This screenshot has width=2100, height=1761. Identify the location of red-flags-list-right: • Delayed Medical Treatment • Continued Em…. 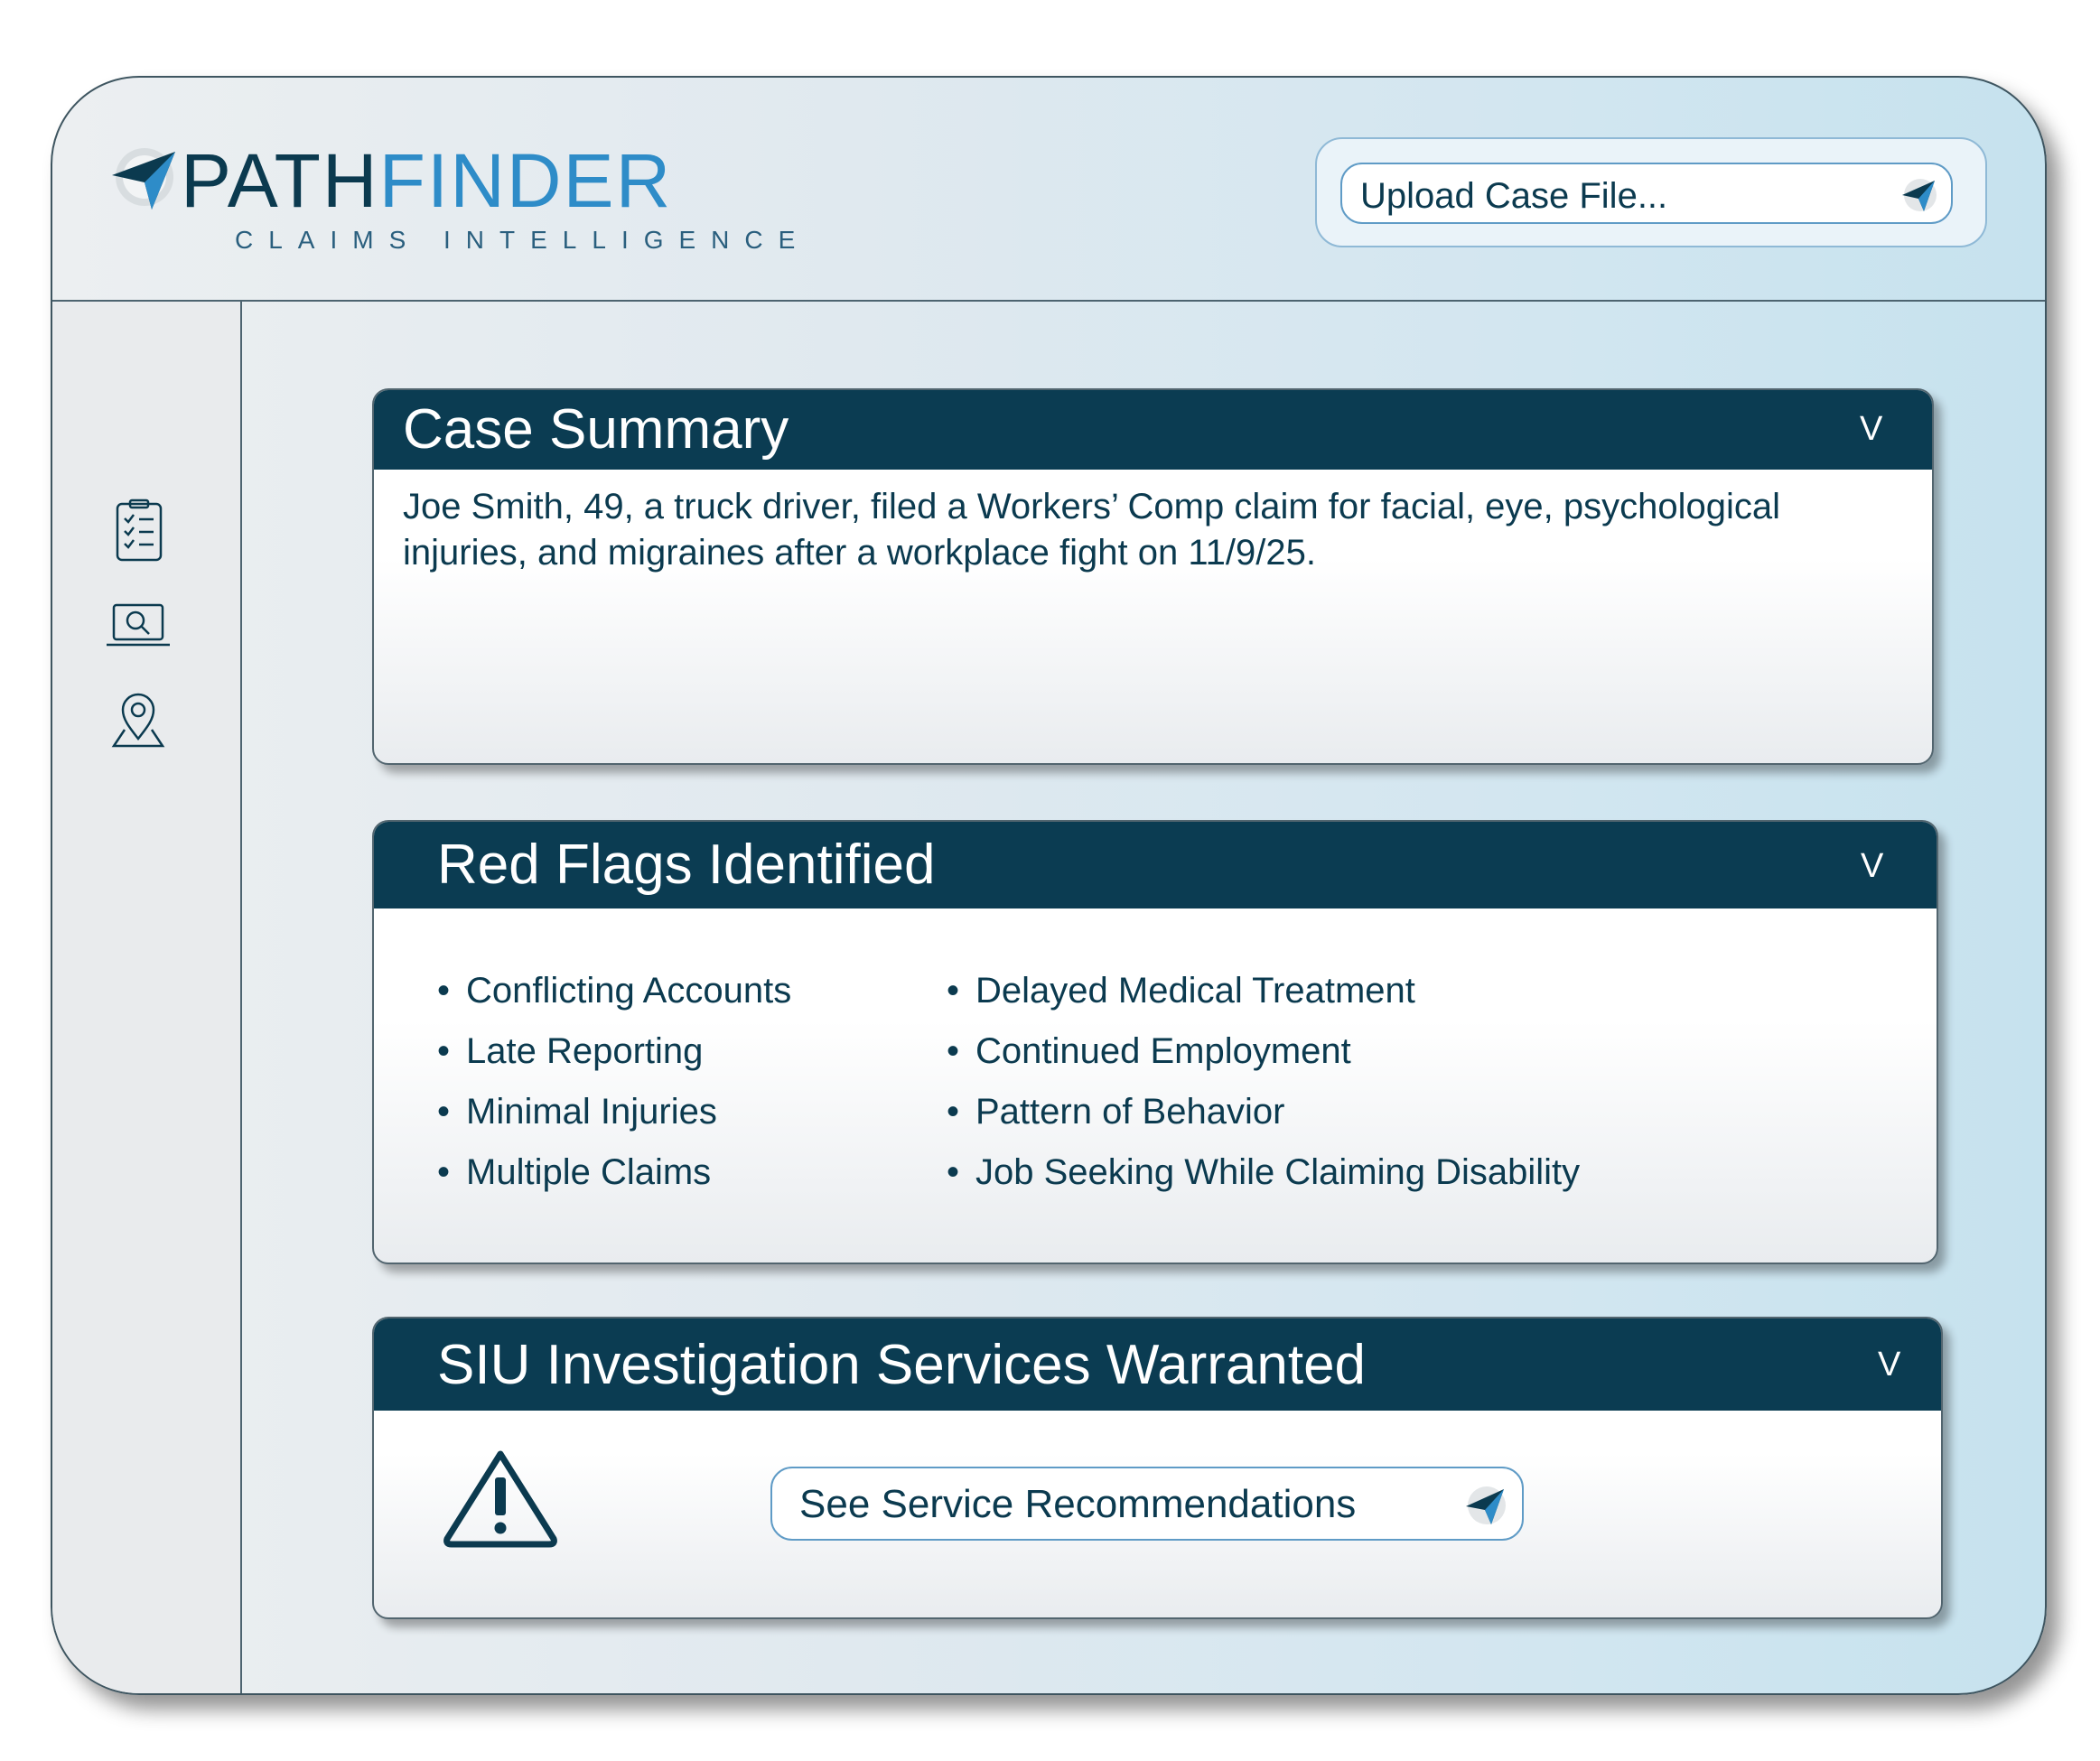
(1263, 1082).